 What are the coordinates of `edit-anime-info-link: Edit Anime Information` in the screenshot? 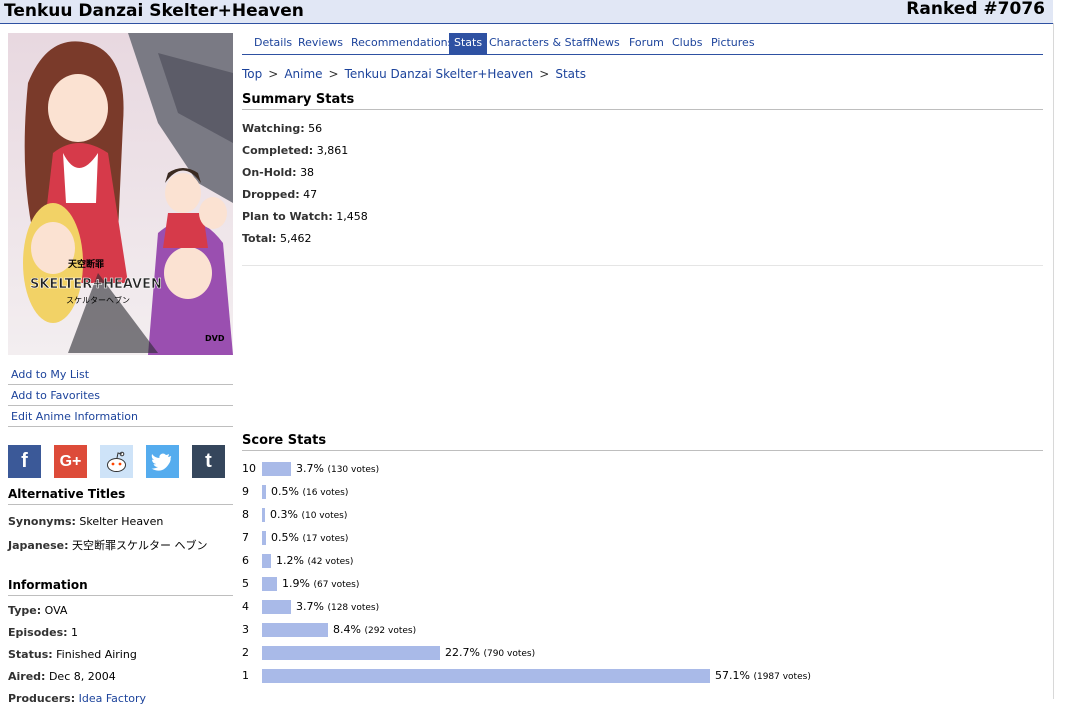 It's located at (120, 417).